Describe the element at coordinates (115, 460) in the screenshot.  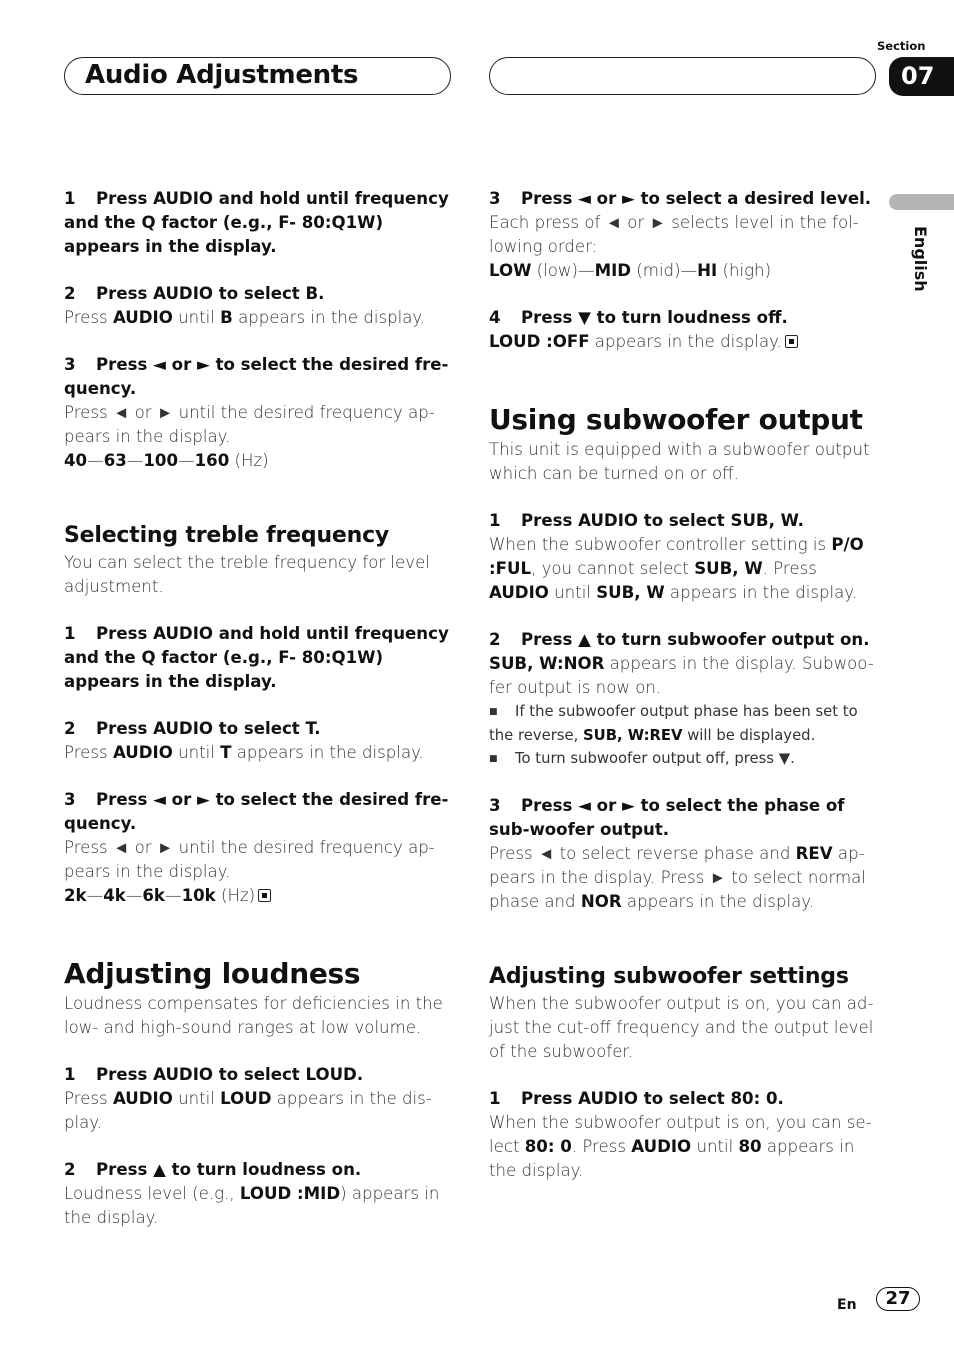
I see `bold-term: 63` at that location.